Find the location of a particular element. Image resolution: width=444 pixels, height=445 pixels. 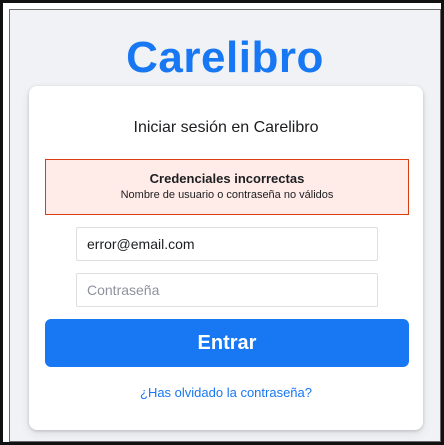

login-button: Entrar is located at coordinates (227, 343).